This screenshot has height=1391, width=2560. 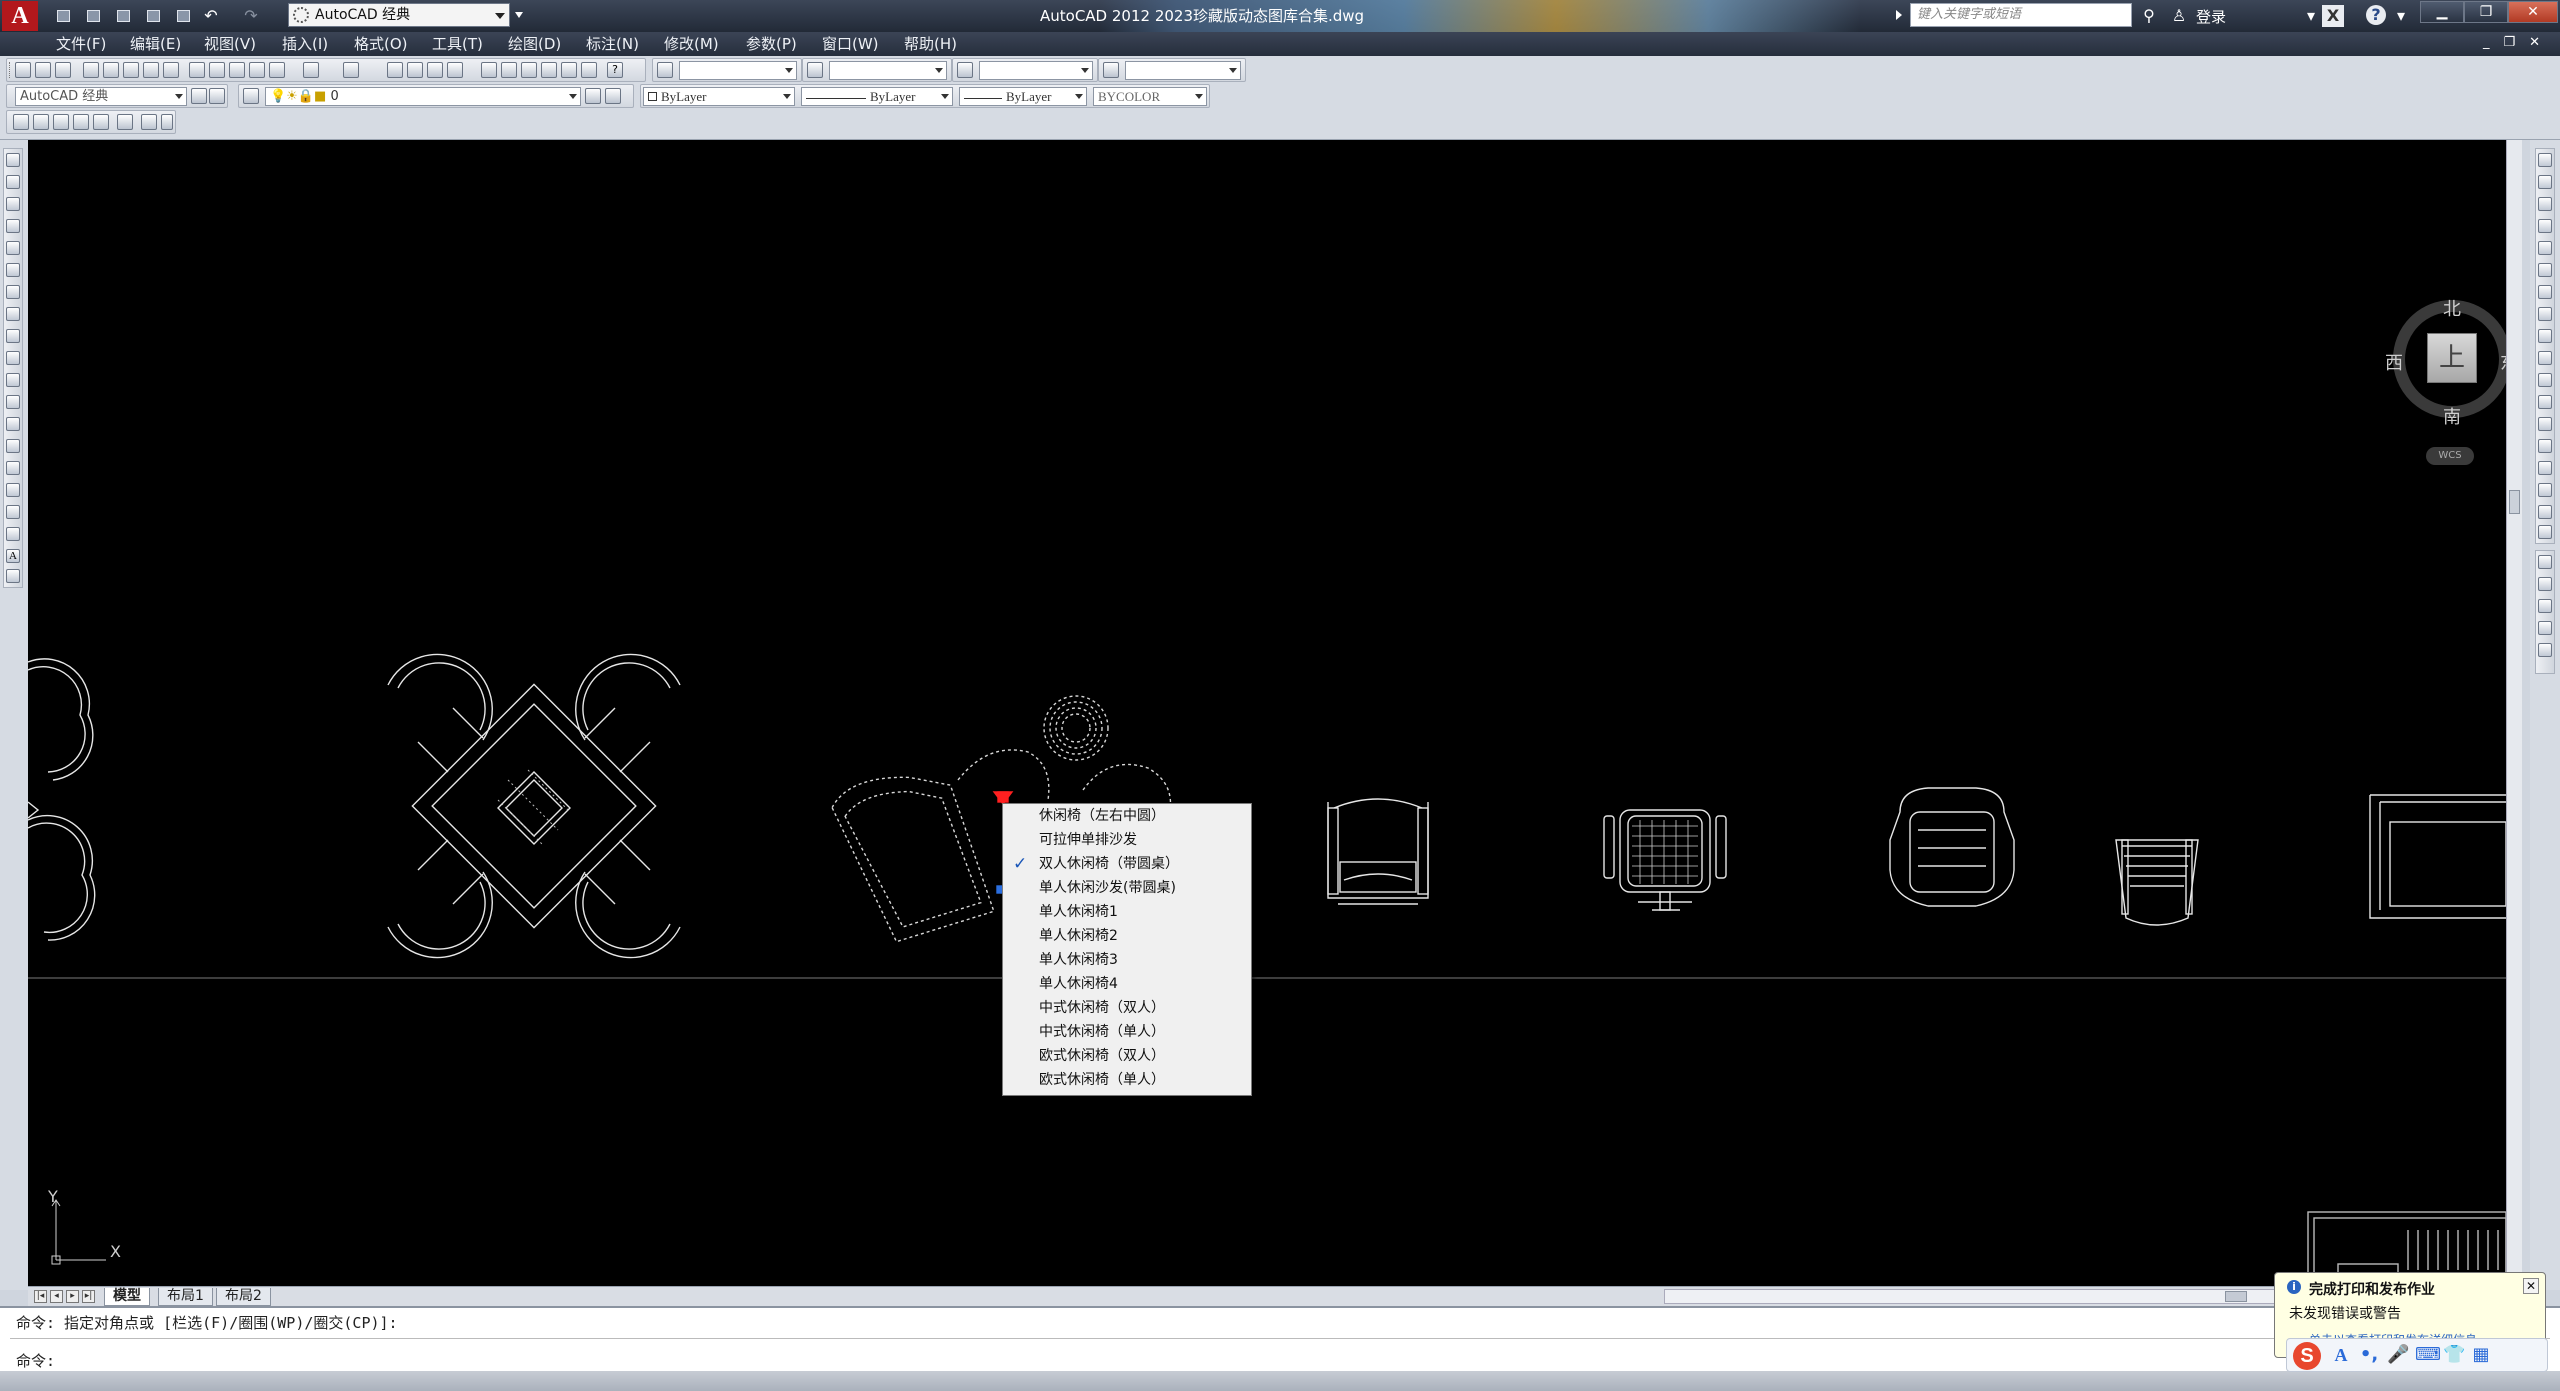 What do you see at coordinates (2341, 1355) in the screenshot?
I see `ime-mode-icon: A` at bounding box center [2341, 1355].